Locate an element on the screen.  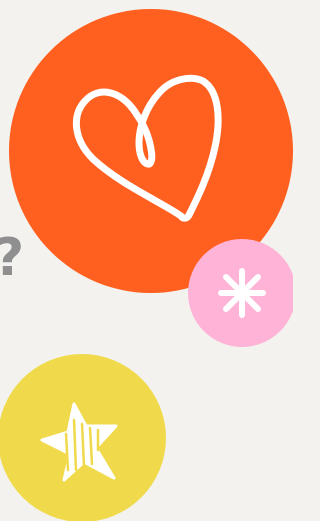
heart-icon is located at coordinates (147, 148).